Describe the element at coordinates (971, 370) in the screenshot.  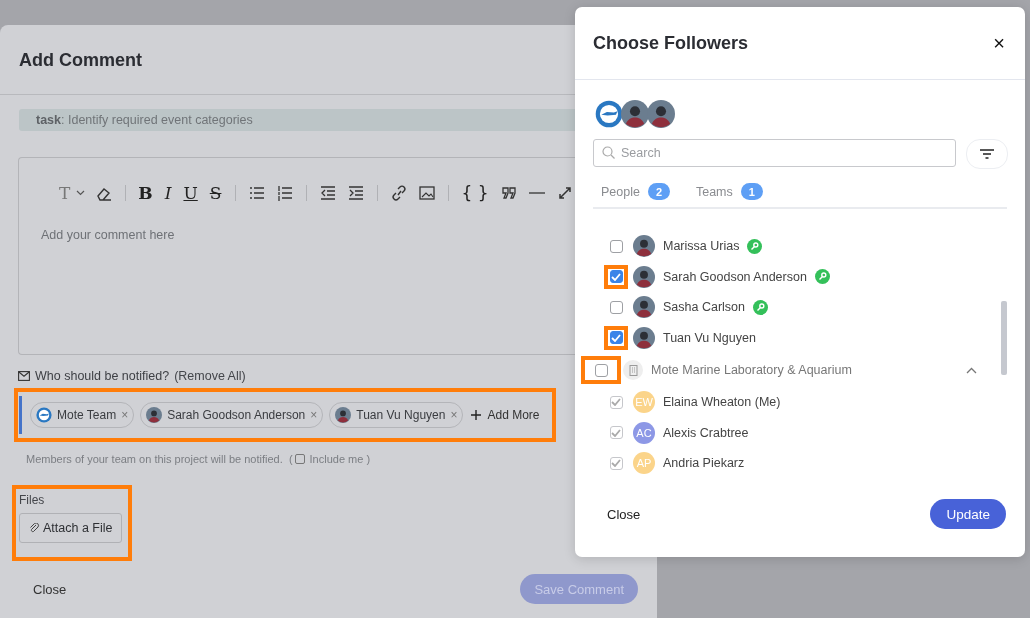
I see `chevron-up-icon` at that location.